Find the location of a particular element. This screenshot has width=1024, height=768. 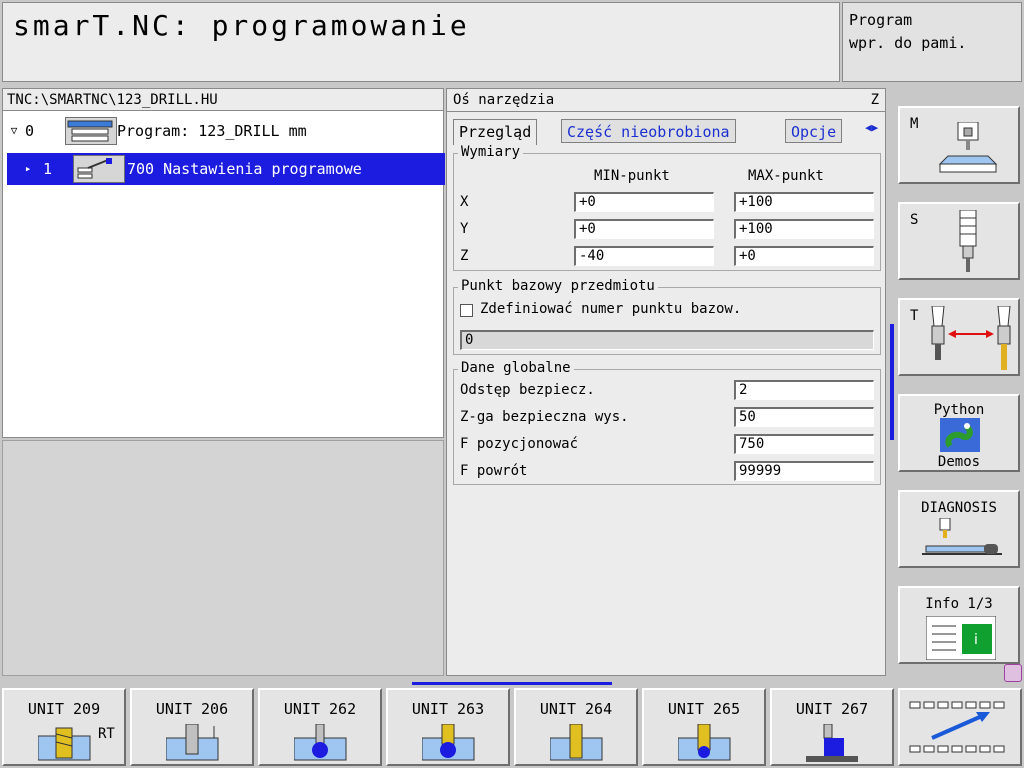

side-button-label: T is located at coordinates (914, 316).